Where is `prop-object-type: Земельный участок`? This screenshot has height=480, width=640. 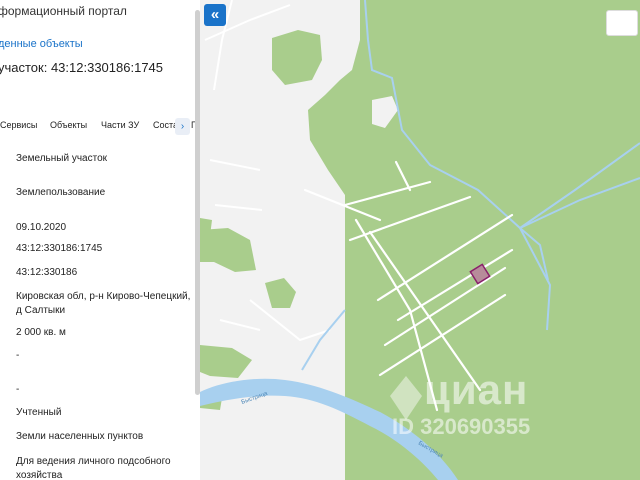 prop-object-type: Земельный участок is located at coordinates (62, 158).